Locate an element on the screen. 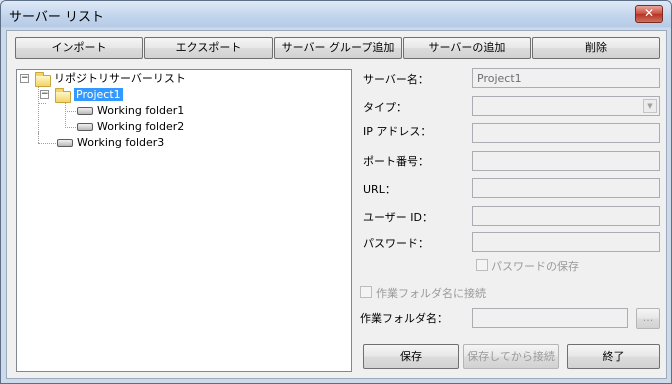 Image resolution: width=672 pixels, height=384 pixels. finish-button: 終了 is located at coordinates (613, 356).